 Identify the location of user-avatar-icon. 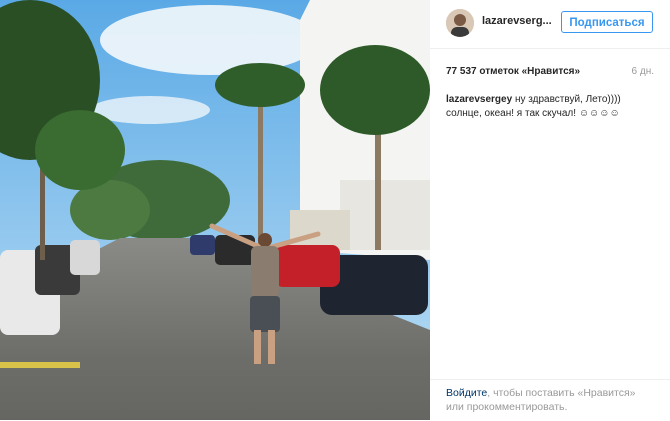
(460, 23).